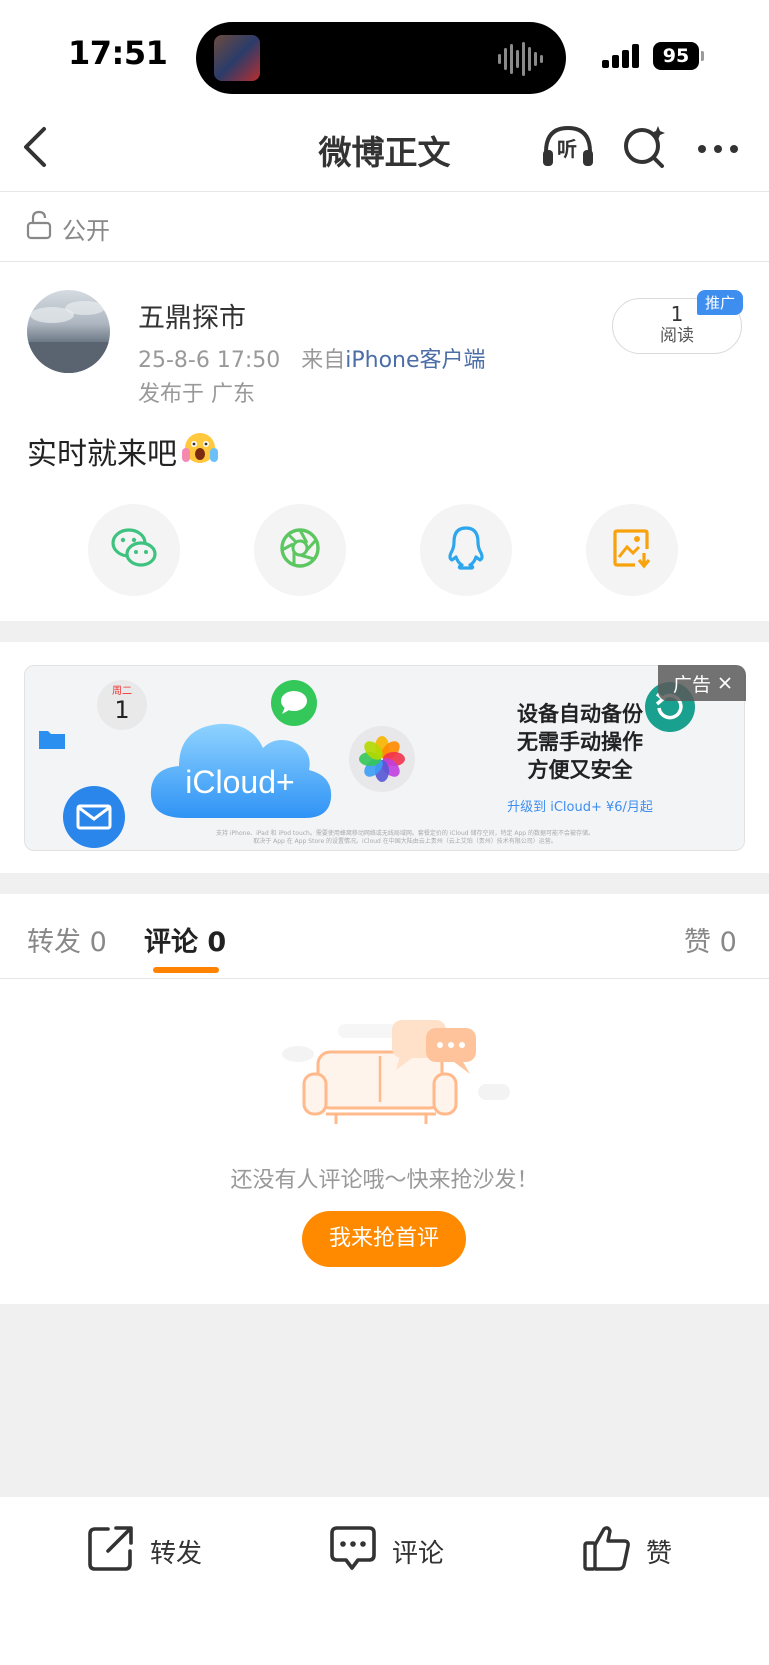  I want to click on thumbs-up-icon, so click(607, 1551).